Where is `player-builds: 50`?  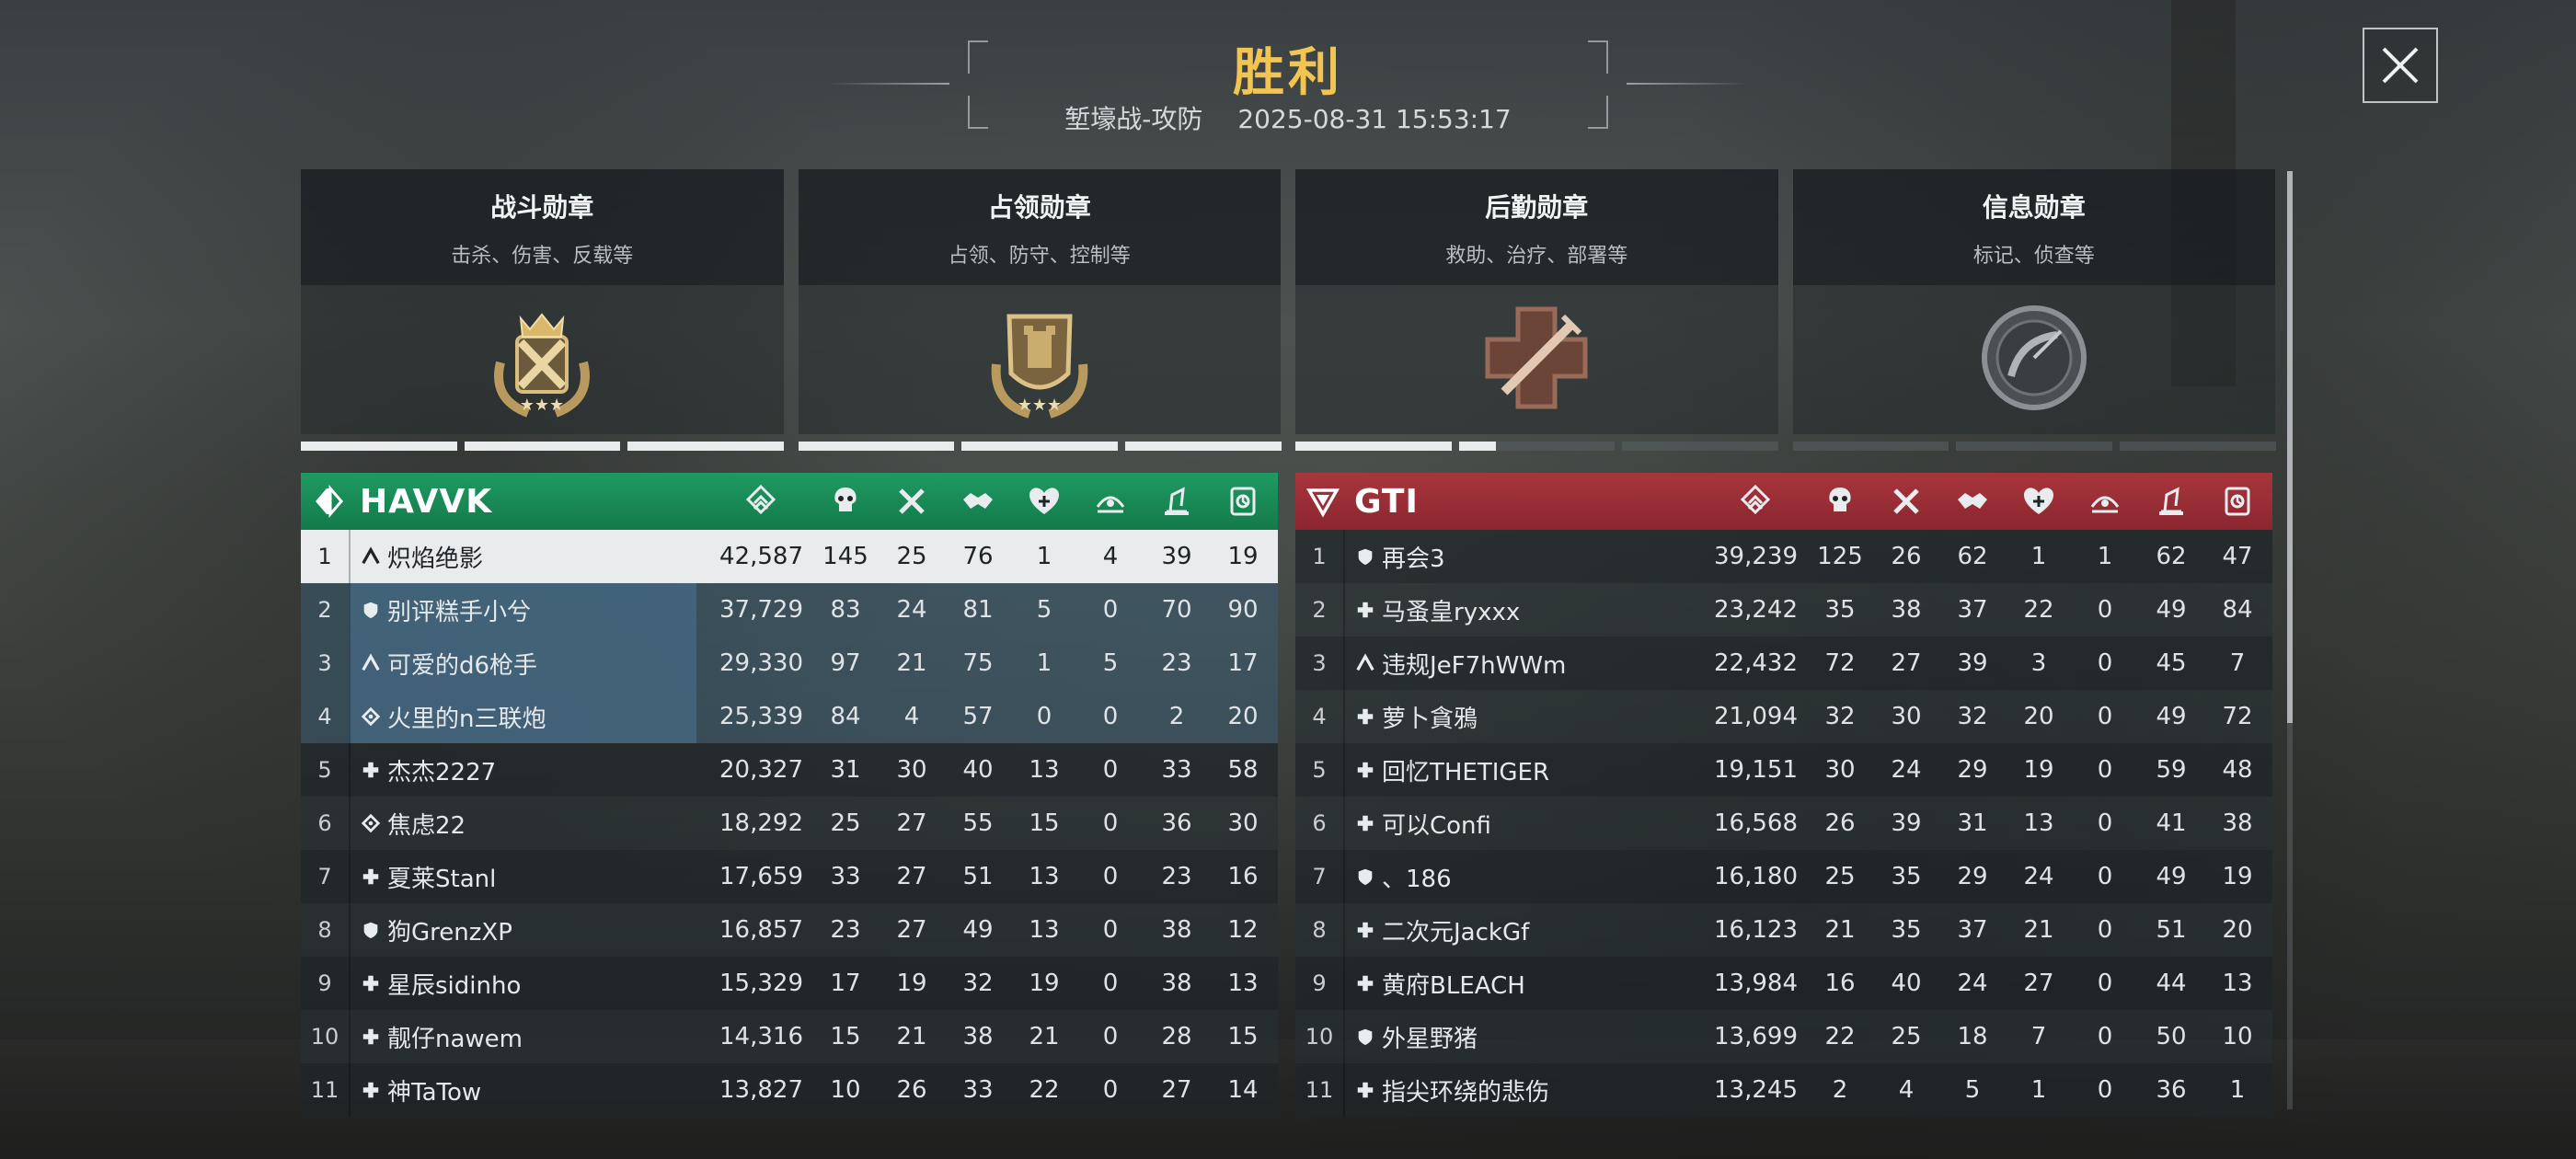 player-builds: 50 is located at coordinates (2171, 1036).